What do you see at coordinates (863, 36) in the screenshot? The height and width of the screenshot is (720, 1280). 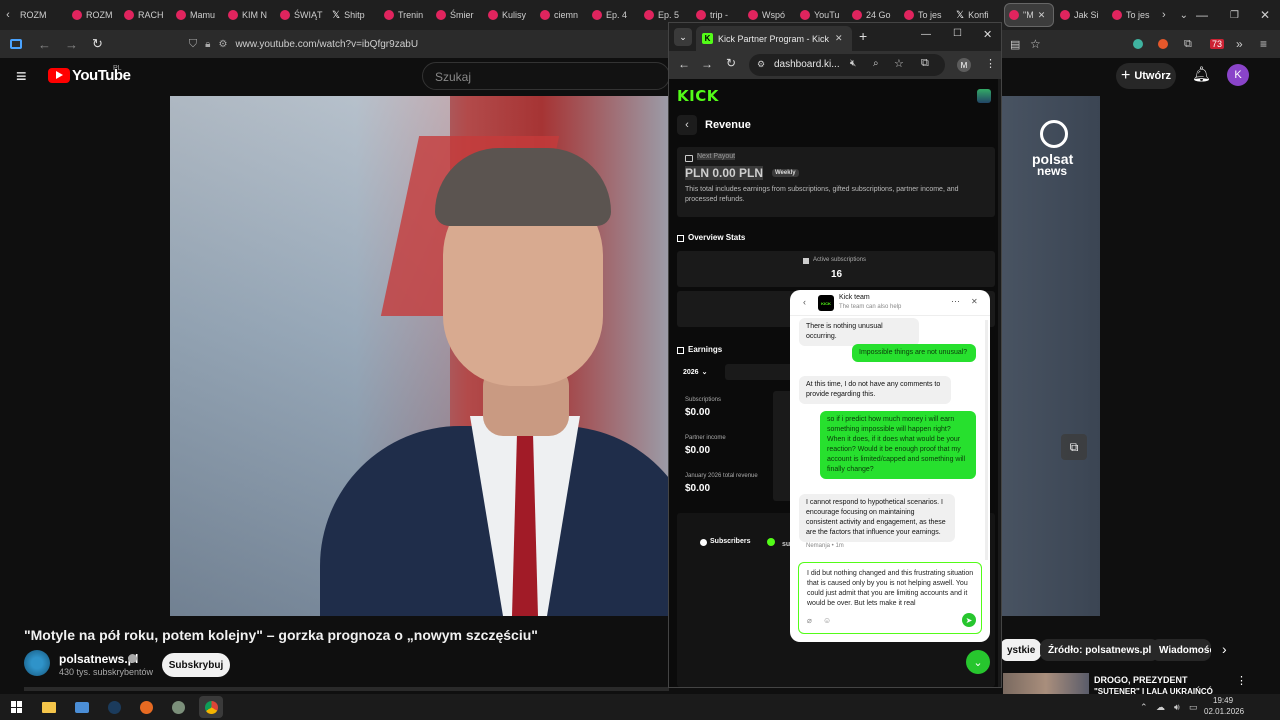 I see `new-tab-icon: +` at bounding box center [863, 36].